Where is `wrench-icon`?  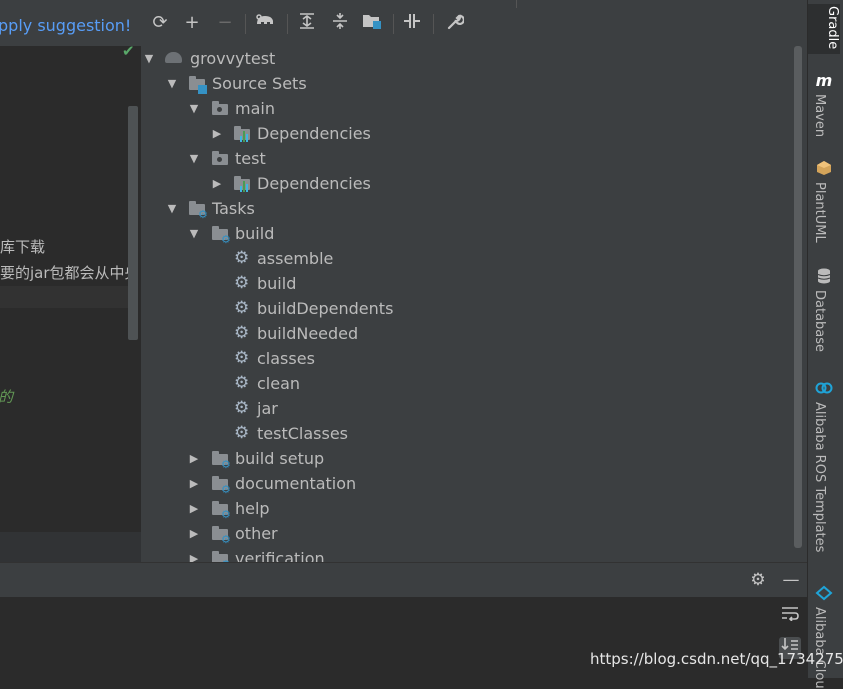
wrench-icon is located at coordinates (455, 23).